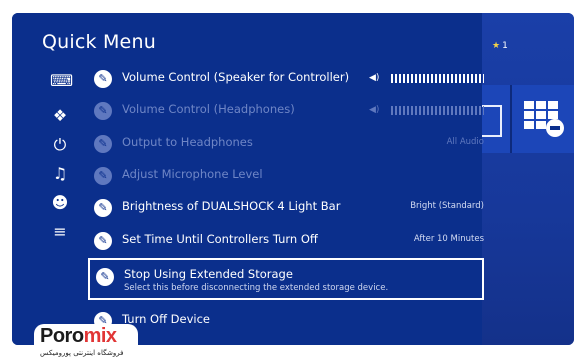 The height and width of the screenshot is (364, 581). Describe the element at coordinates (289, 321) in the screenshot. I see `menu-item-turn-off-device: ✎ Turn Off Device` at that location.